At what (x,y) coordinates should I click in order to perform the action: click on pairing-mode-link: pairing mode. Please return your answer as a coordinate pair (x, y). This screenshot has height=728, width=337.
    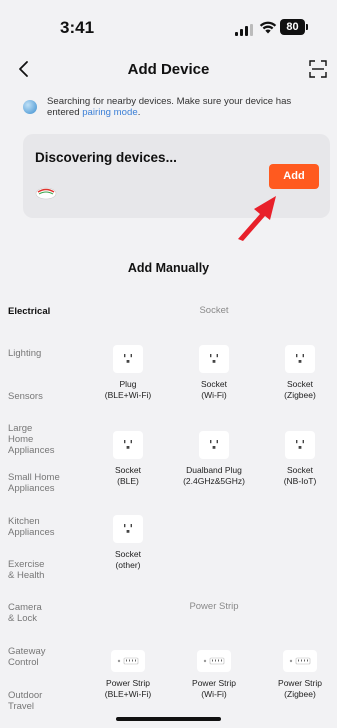
    Looking at the image, I should click on (109, 112).